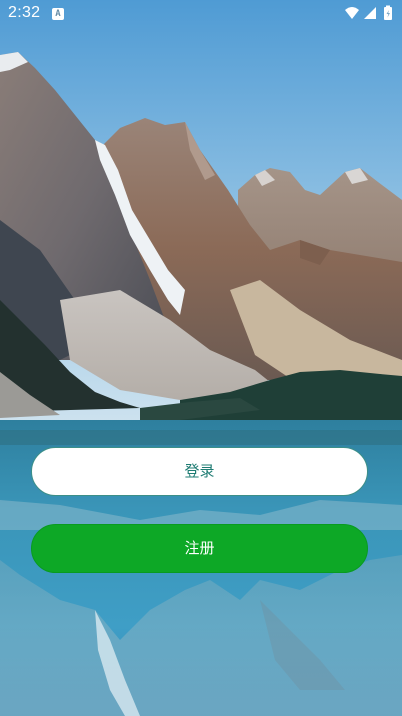 The image size is (402, 716). What do you see at coordinates (58, 14) in the screenshot?
I see `notification-app-icon: A` at bounding box center [58, 14].